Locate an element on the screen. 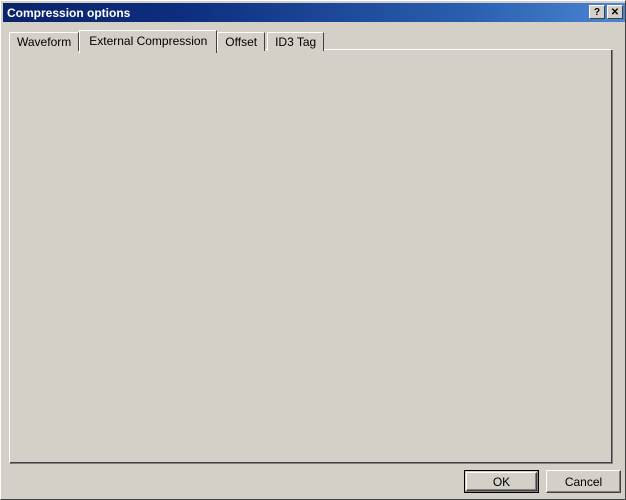 The image size is (626, 500). title-bar: Compression options ? ✕ is located at coordinates (314, 12).